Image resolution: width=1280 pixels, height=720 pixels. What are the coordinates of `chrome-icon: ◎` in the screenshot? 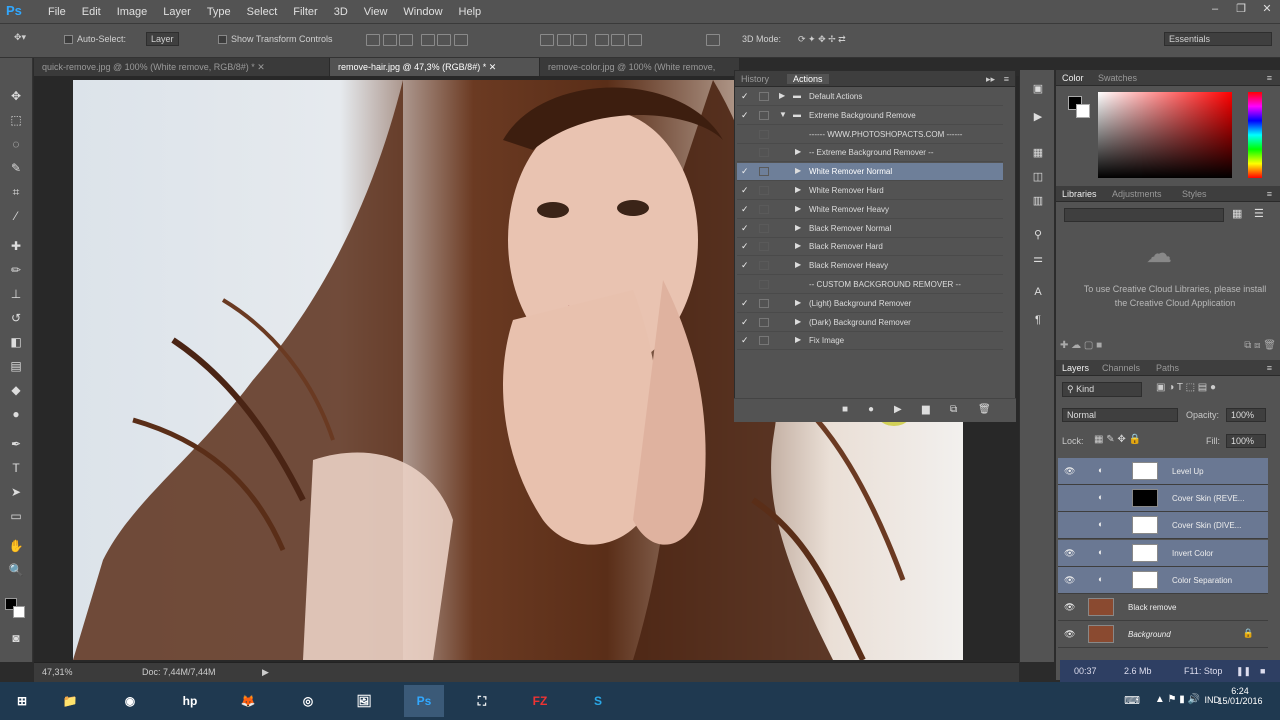 It's located at (308, 701).